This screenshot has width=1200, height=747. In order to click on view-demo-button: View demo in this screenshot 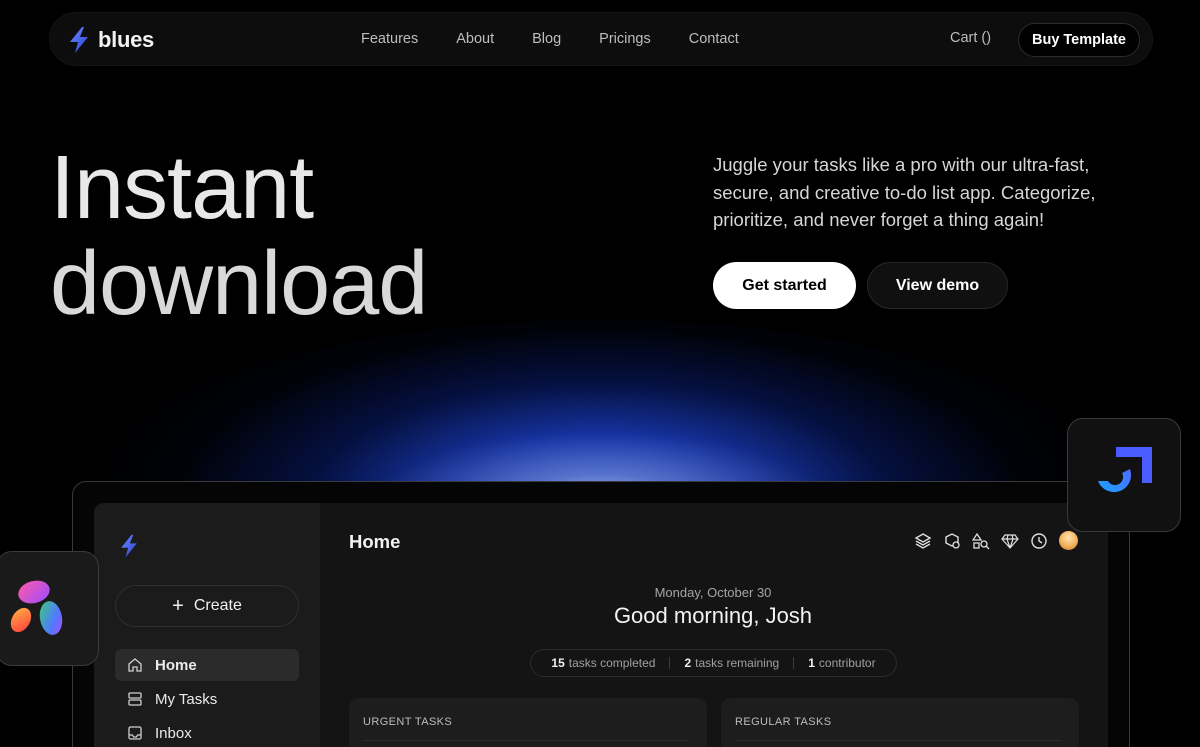, I will do `click(937, 285)`.